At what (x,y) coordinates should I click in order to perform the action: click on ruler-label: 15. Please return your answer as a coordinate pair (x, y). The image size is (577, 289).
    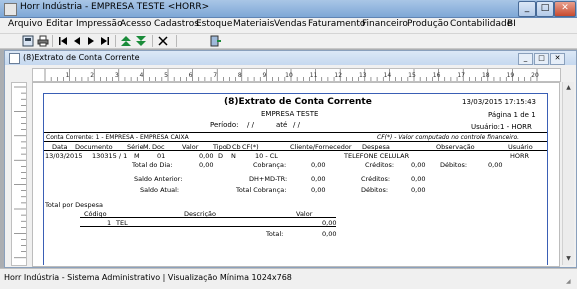
    Looking at the image, I should click on (412, 75).